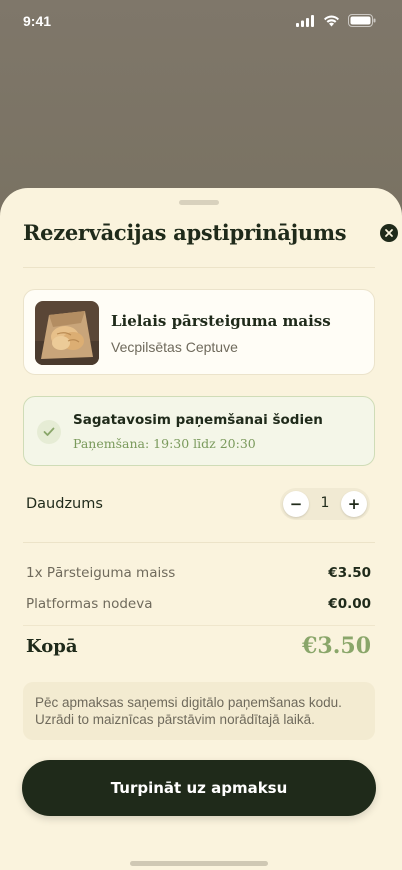 This screenshot has width=402, height=870. Describe the element at coordinates (49, 432) in the screenshot. I see `check-icon` at that location.